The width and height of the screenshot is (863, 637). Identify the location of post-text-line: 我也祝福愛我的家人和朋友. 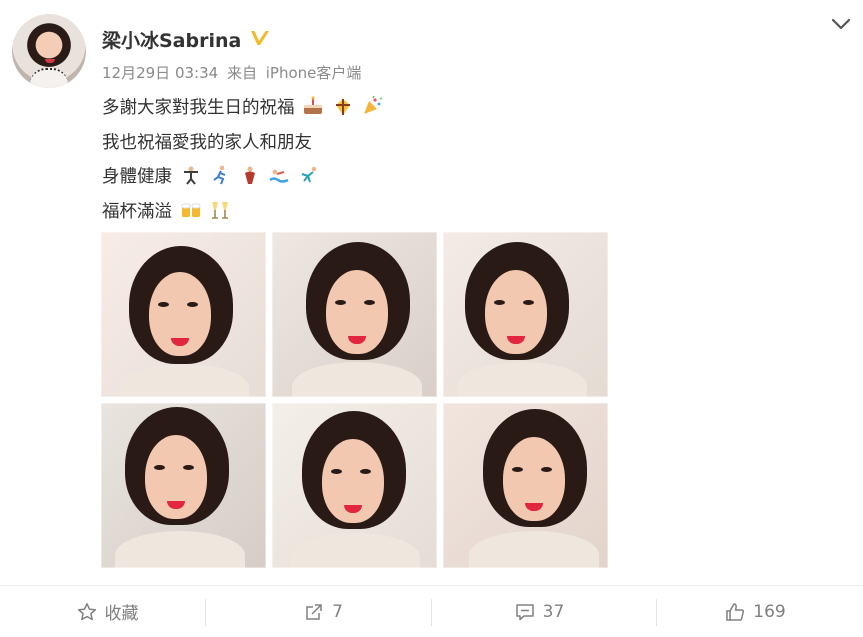
(207, 141).